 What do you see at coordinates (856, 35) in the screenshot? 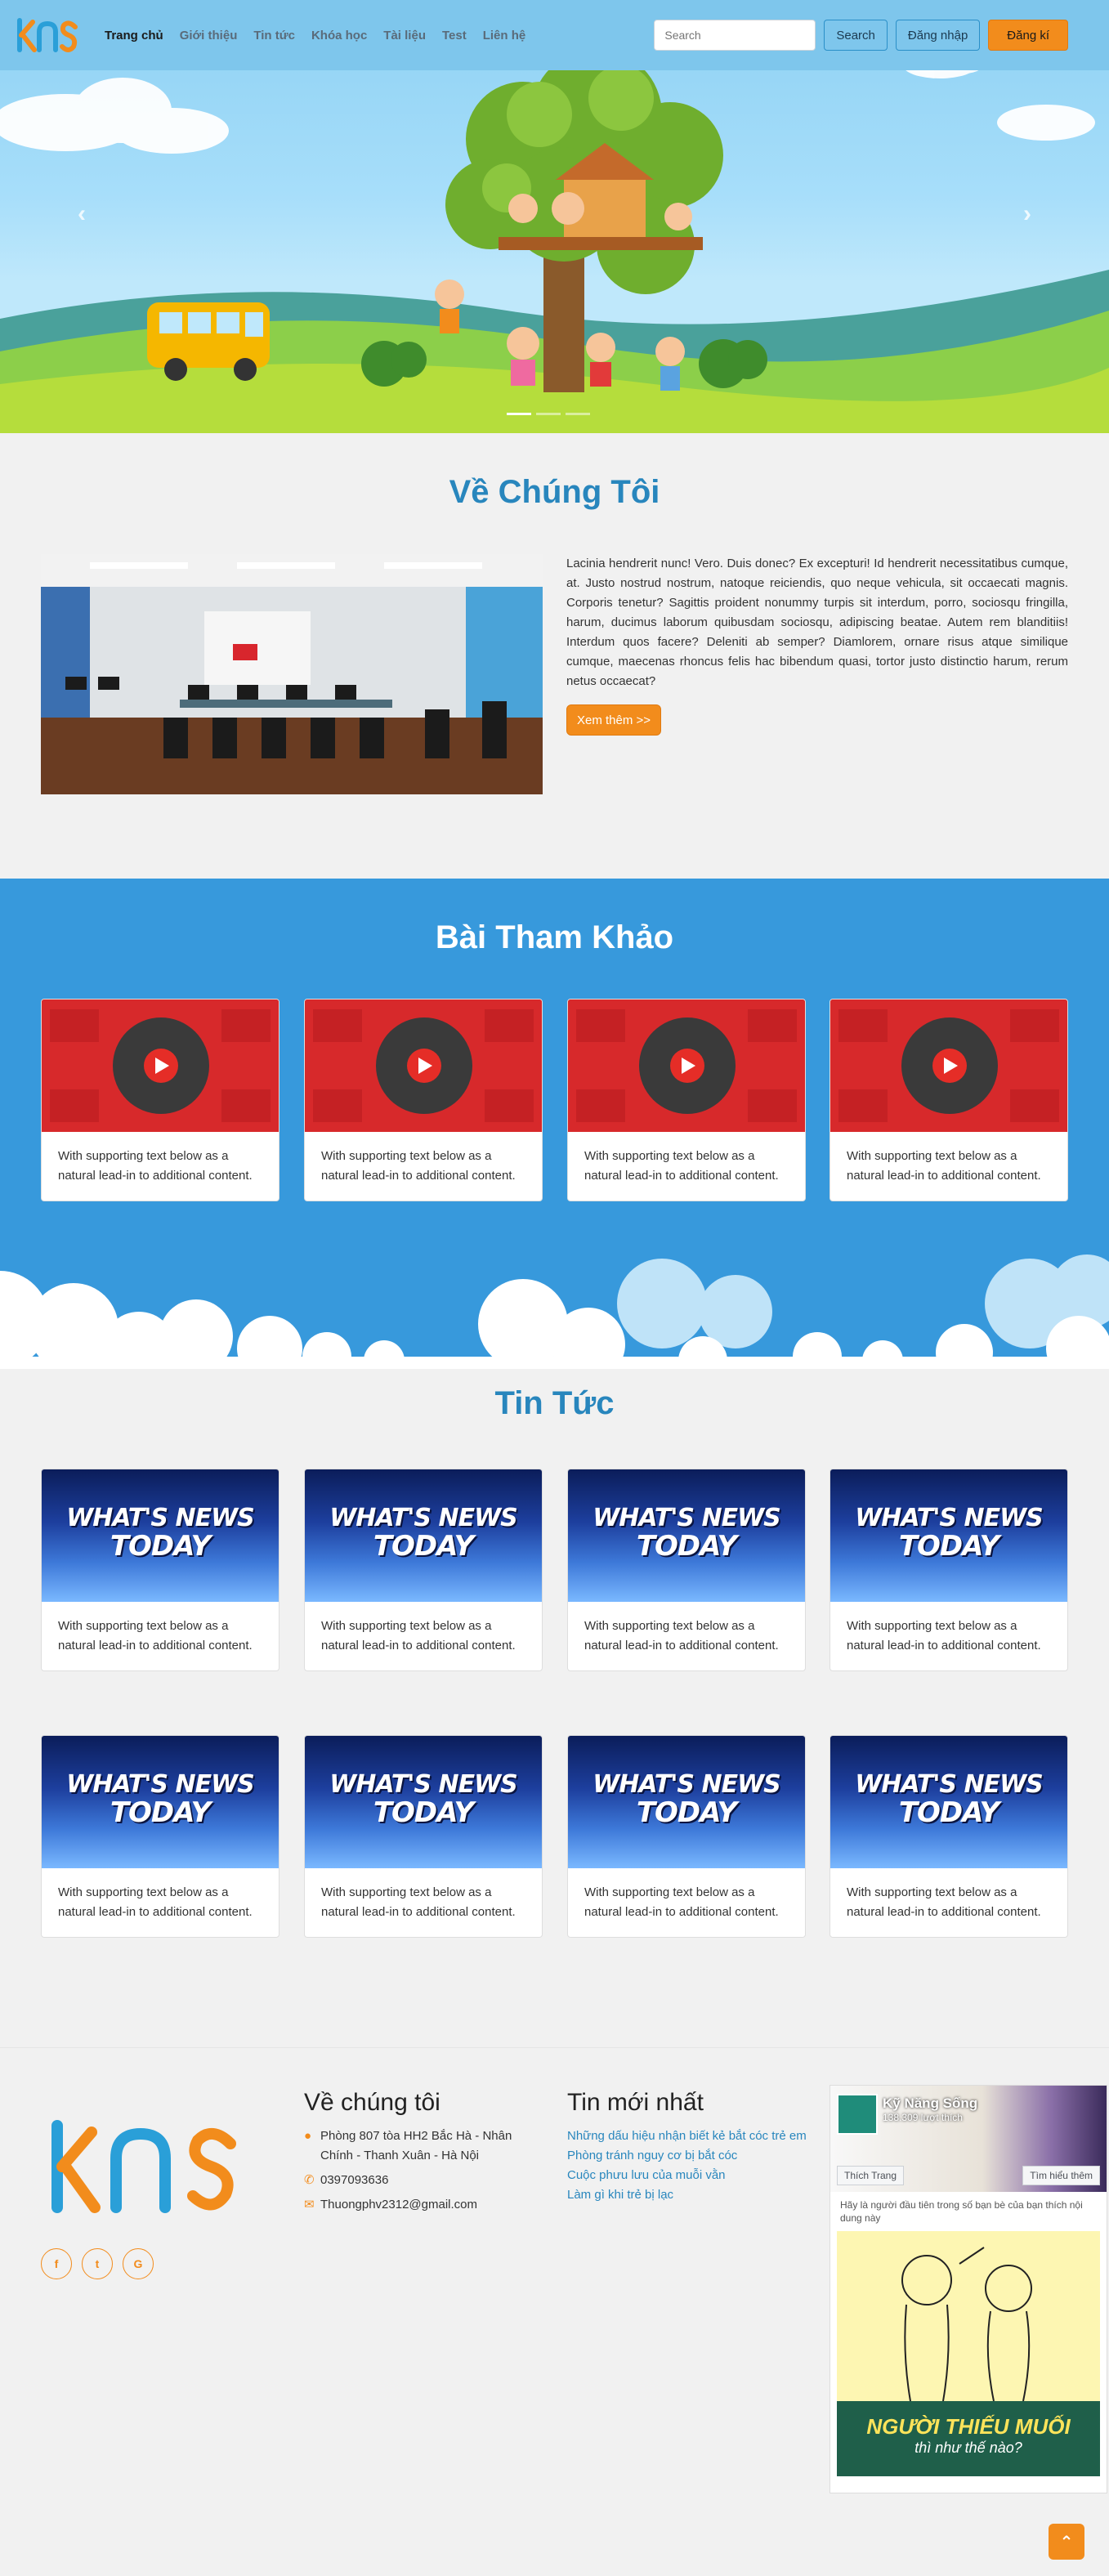
I see `search-button: Search` at bounding box center [856, 35].